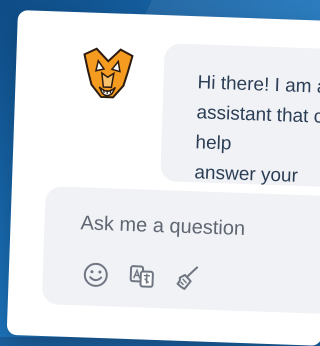  What do you see at coordinates (141, 276) in the screenshot?
I see `translate-icon` at bounding box center [141, 276].